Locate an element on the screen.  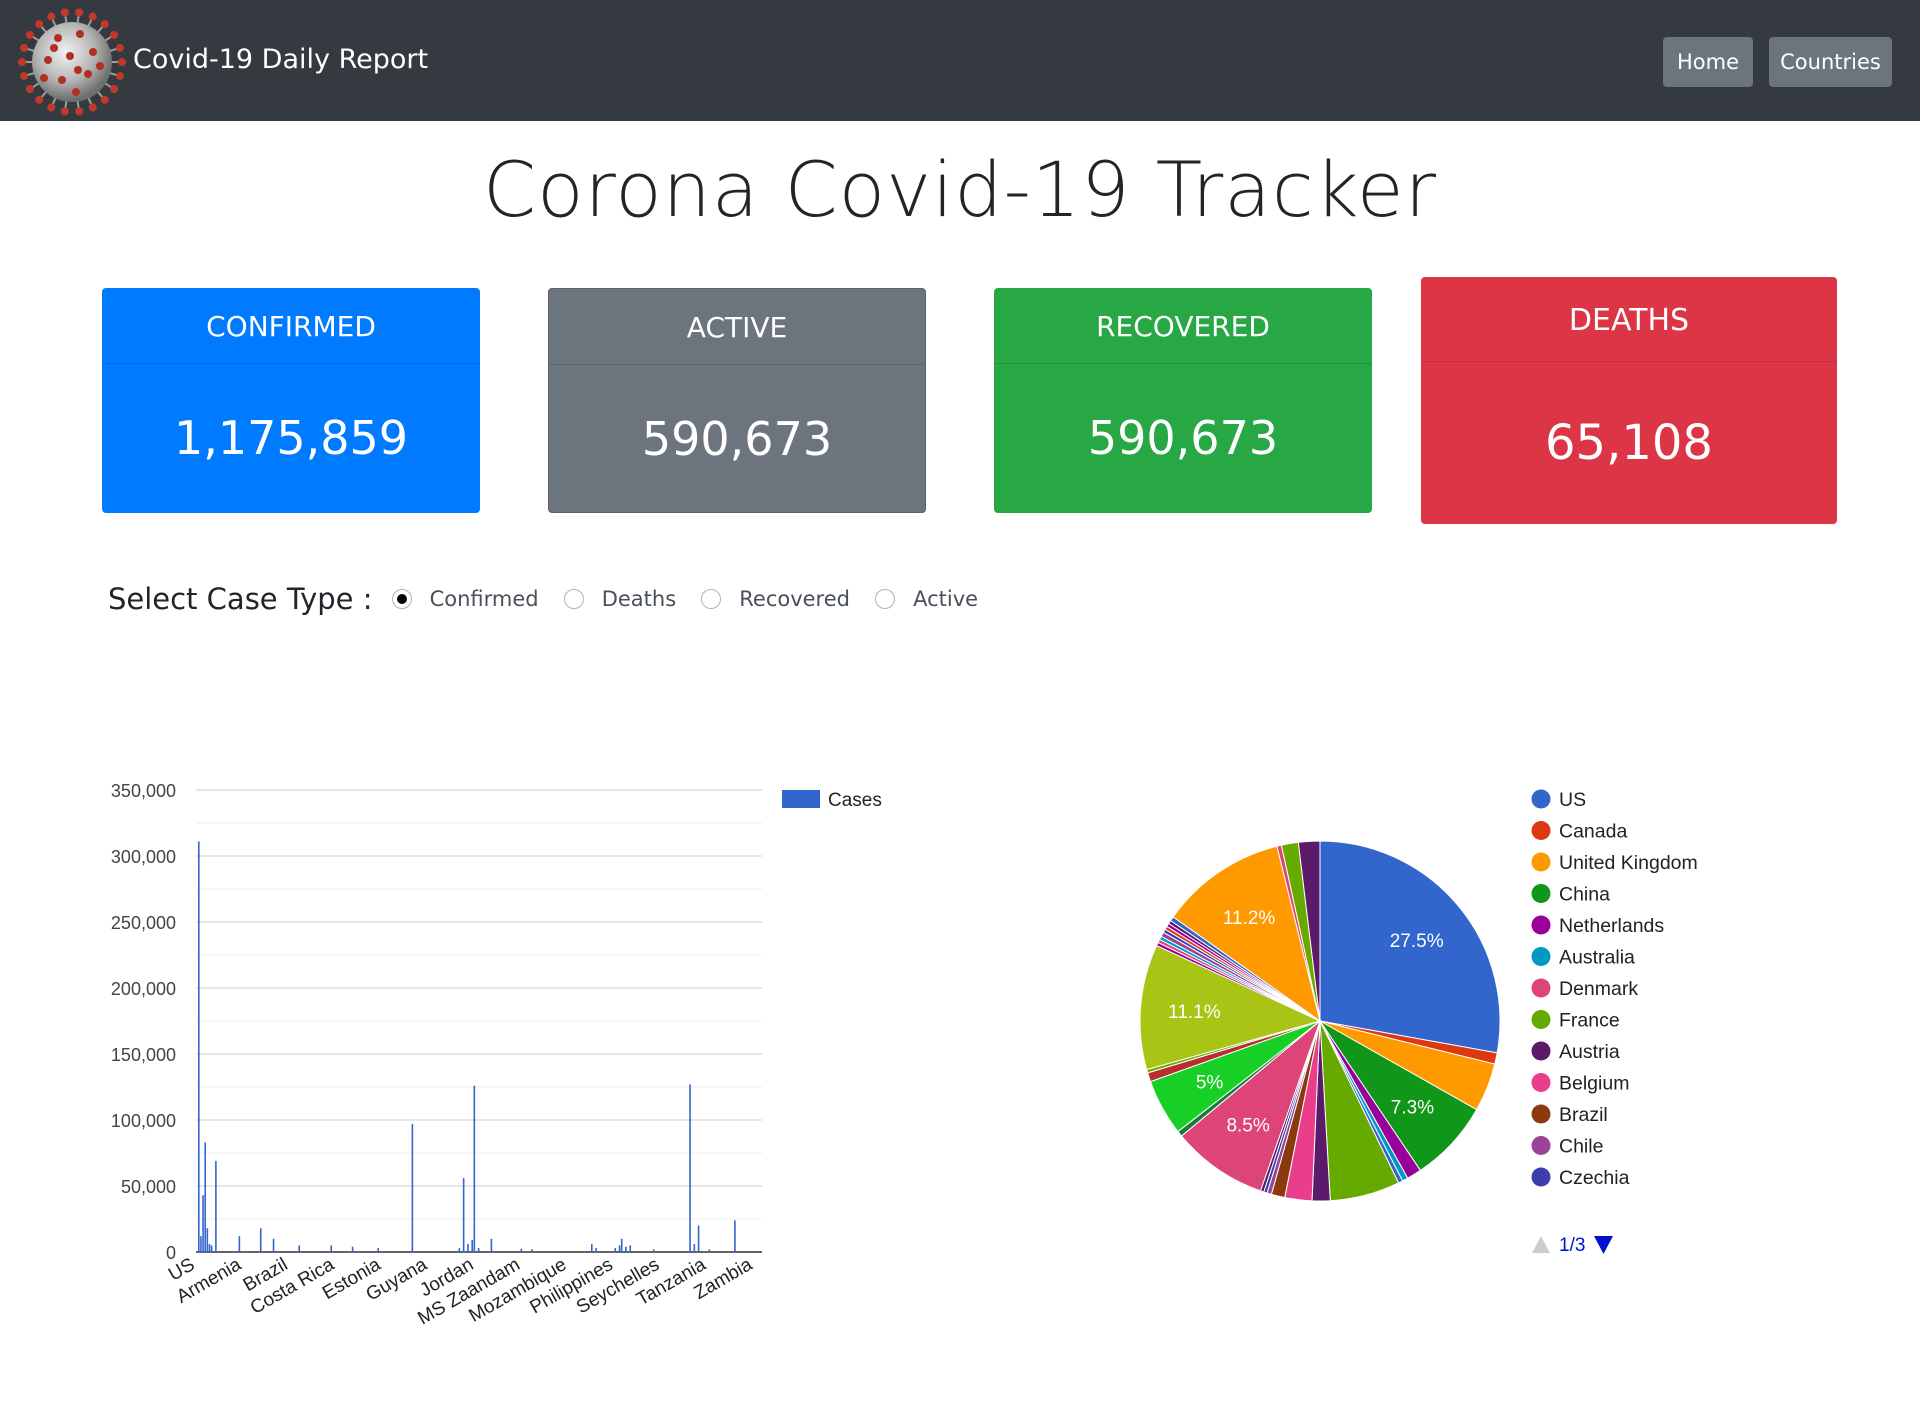
pie-legend-label: Denmark is located at coordinates (1598, 989).